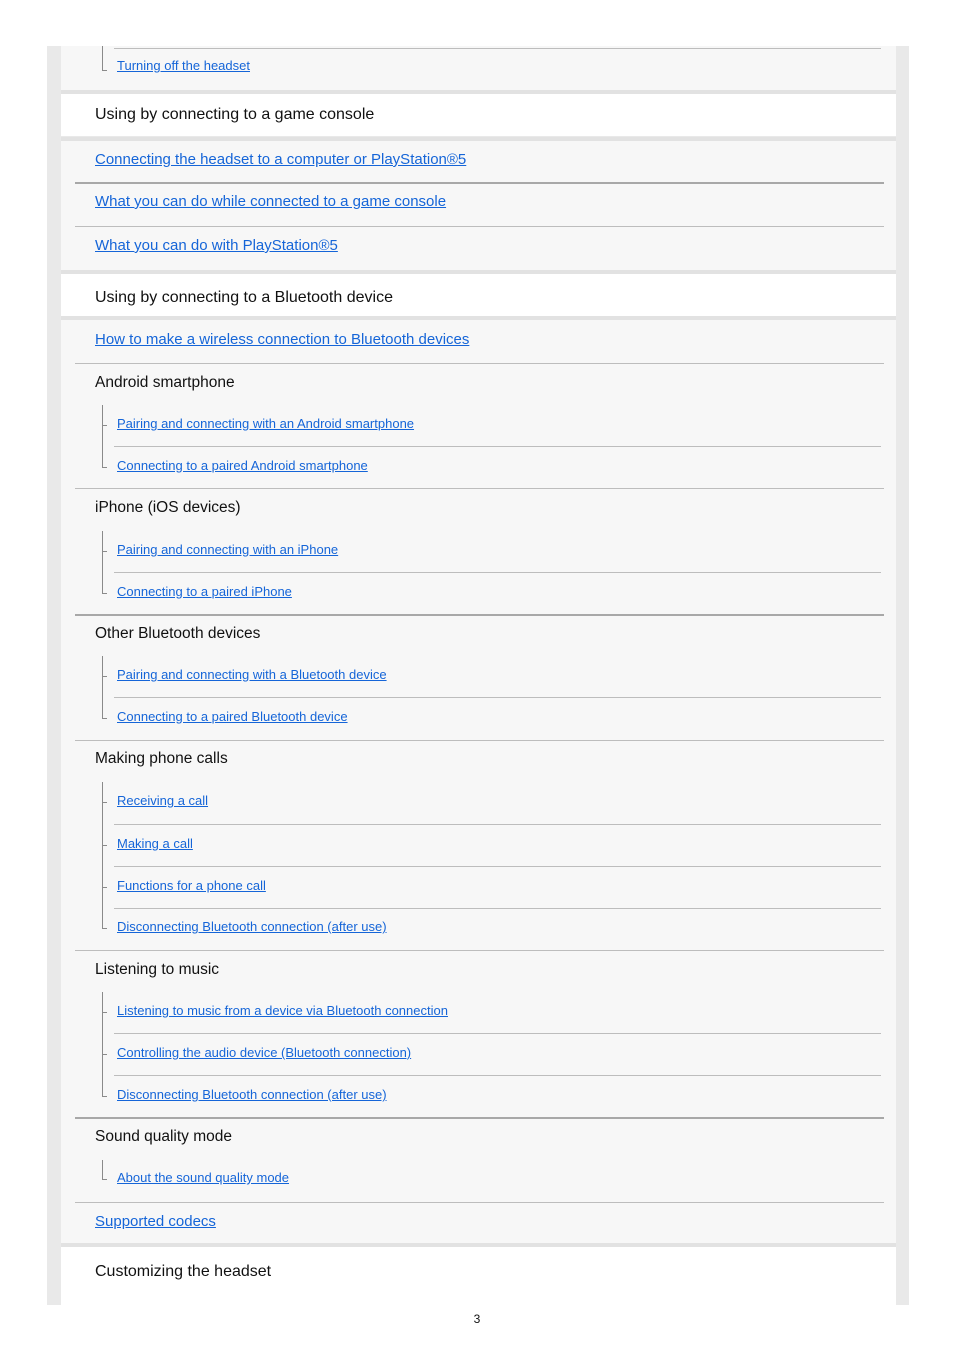  Describe the element at coordinates (157, 969) in the screenshot. I see `group-title: Listening to music` at that location.